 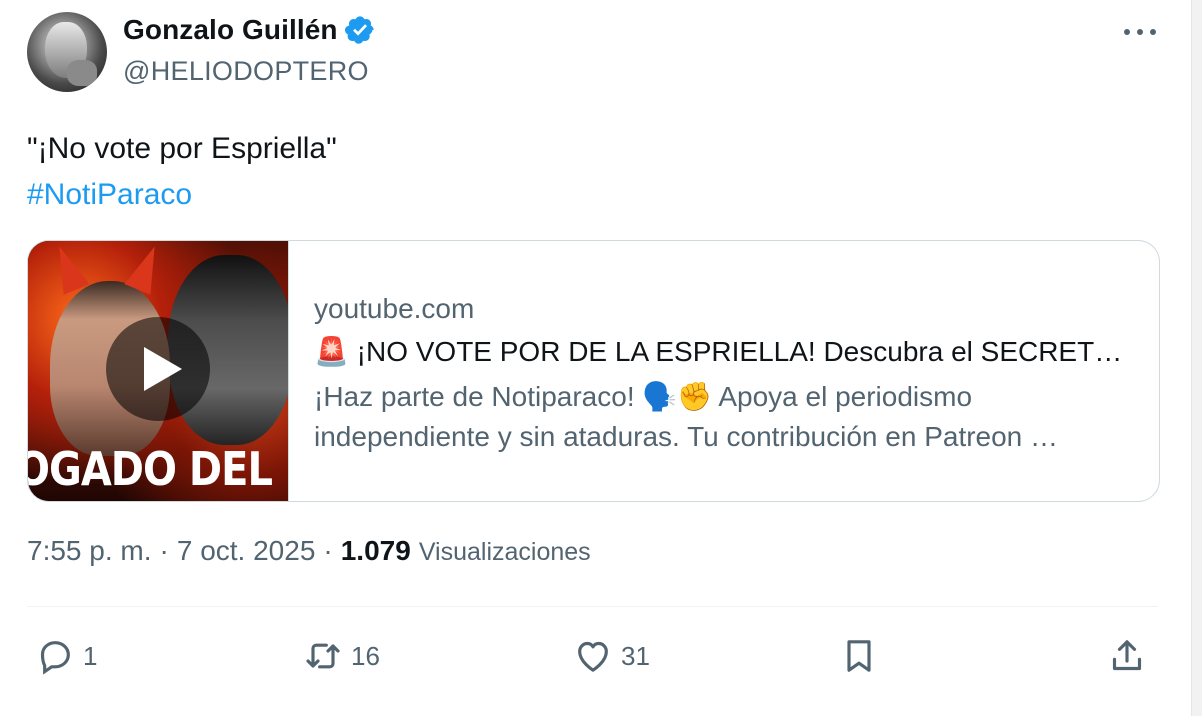 I want to click on action-bar: 1 16 31, so click(x=592, y=657).